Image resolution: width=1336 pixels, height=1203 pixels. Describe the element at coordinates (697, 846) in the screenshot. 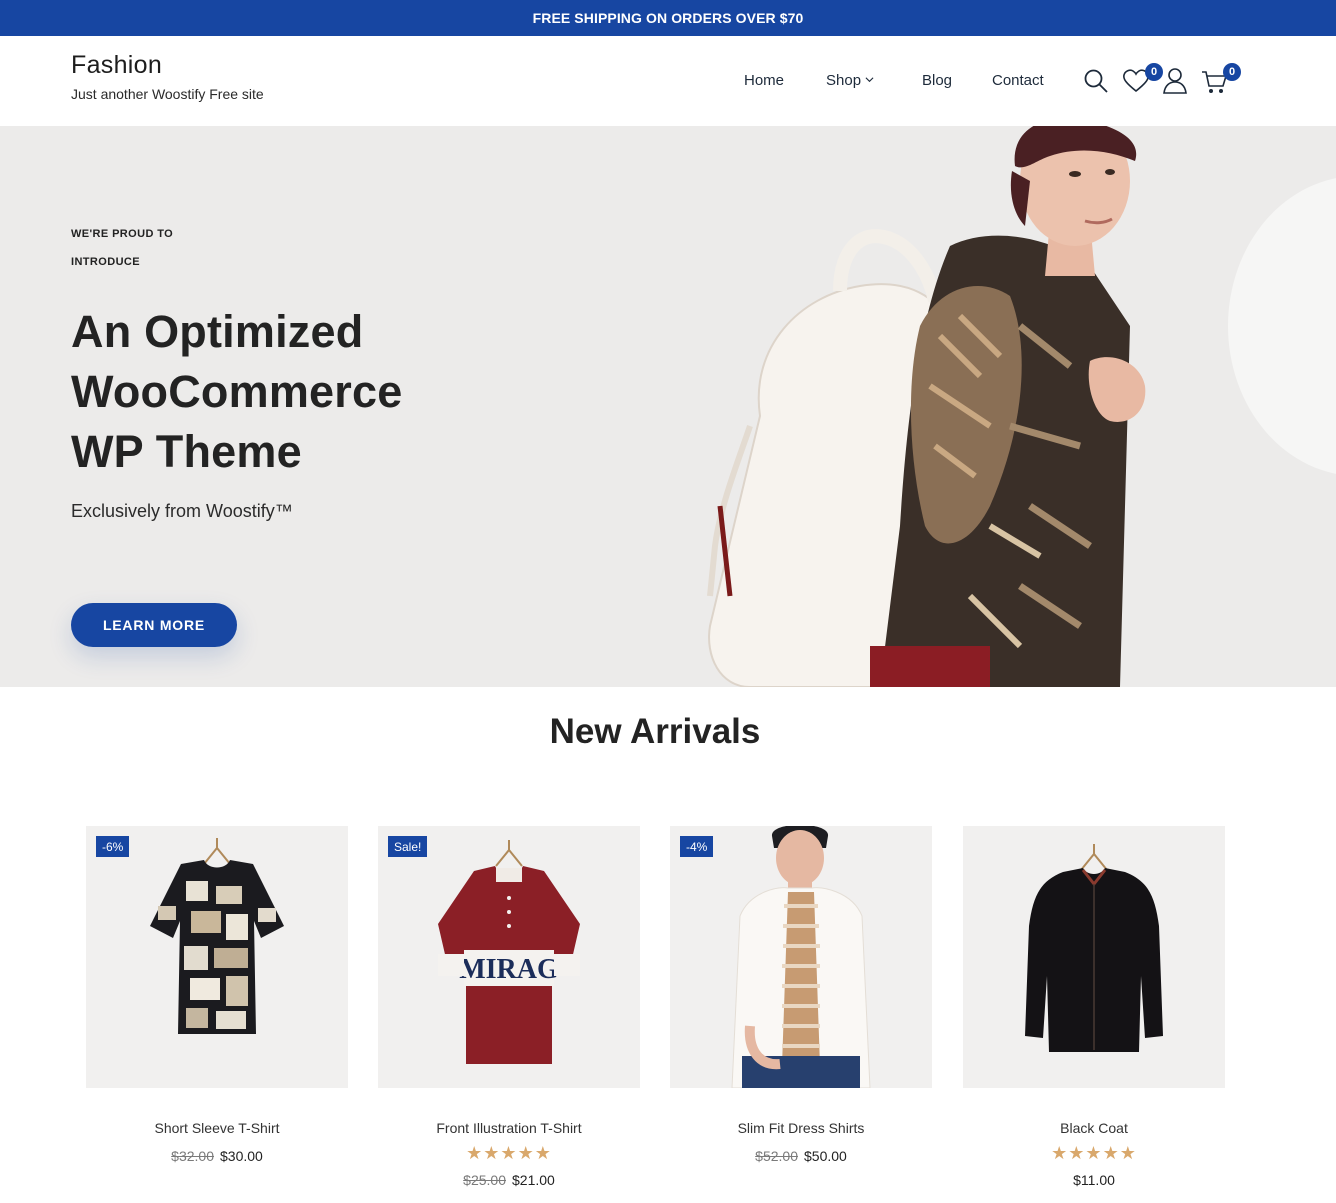

I see `sale-badge: -4%` at that location.